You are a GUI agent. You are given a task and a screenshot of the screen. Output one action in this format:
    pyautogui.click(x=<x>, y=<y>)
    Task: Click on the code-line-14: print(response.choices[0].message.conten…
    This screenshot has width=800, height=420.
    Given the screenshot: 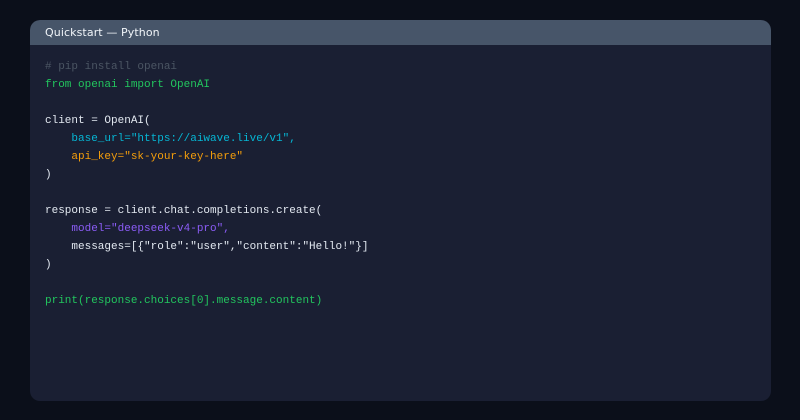 What is the action you would take?
    pyautogui.click(x=184, y=301)
    